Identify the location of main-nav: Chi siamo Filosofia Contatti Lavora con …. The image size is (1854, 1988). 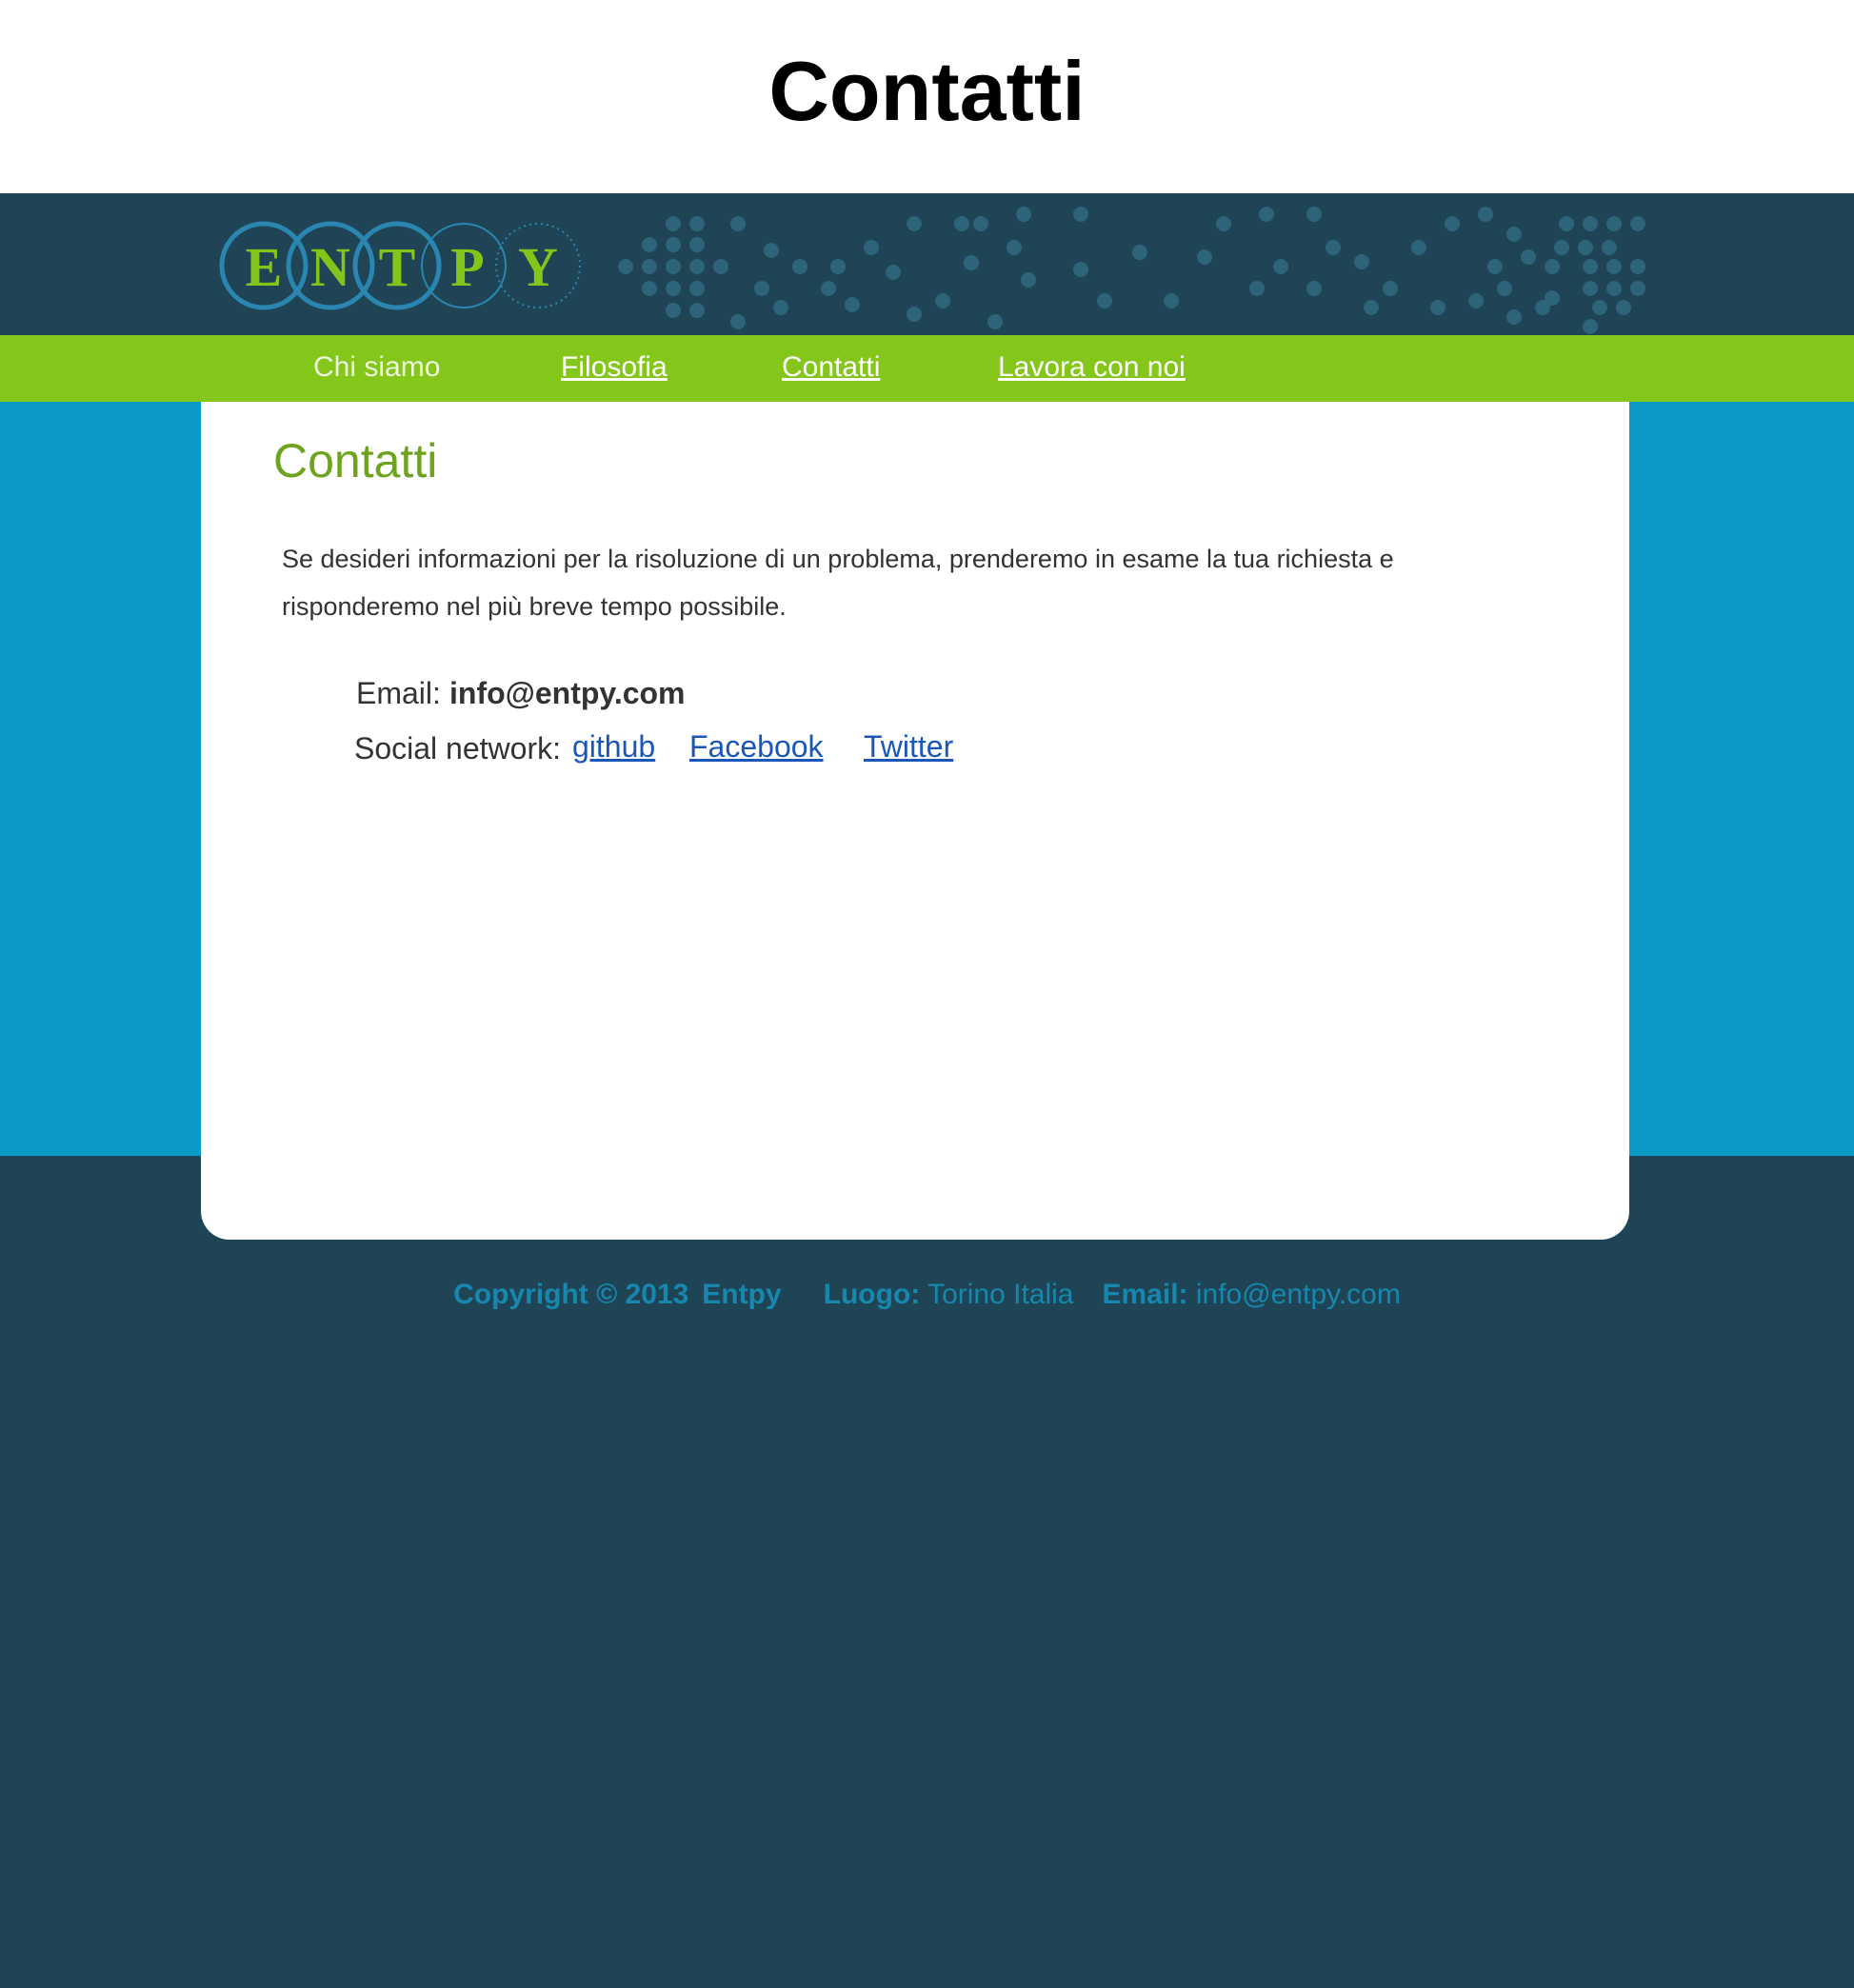
(927, 368).